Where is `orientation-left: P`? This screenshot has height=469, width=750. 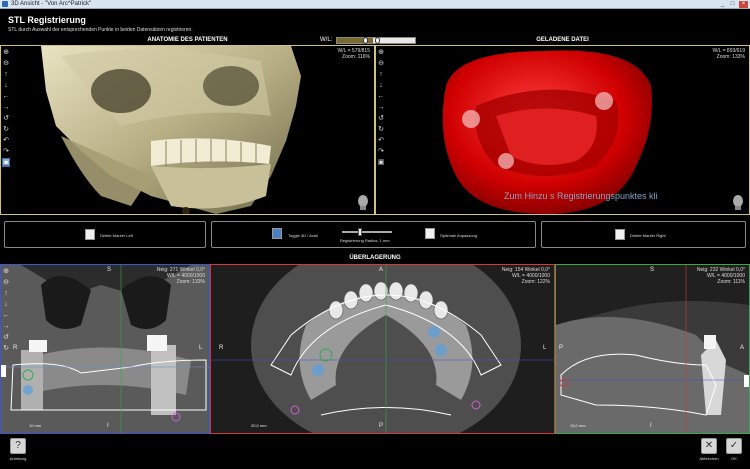 orientation-left: P is located at coordinates (561, 348).